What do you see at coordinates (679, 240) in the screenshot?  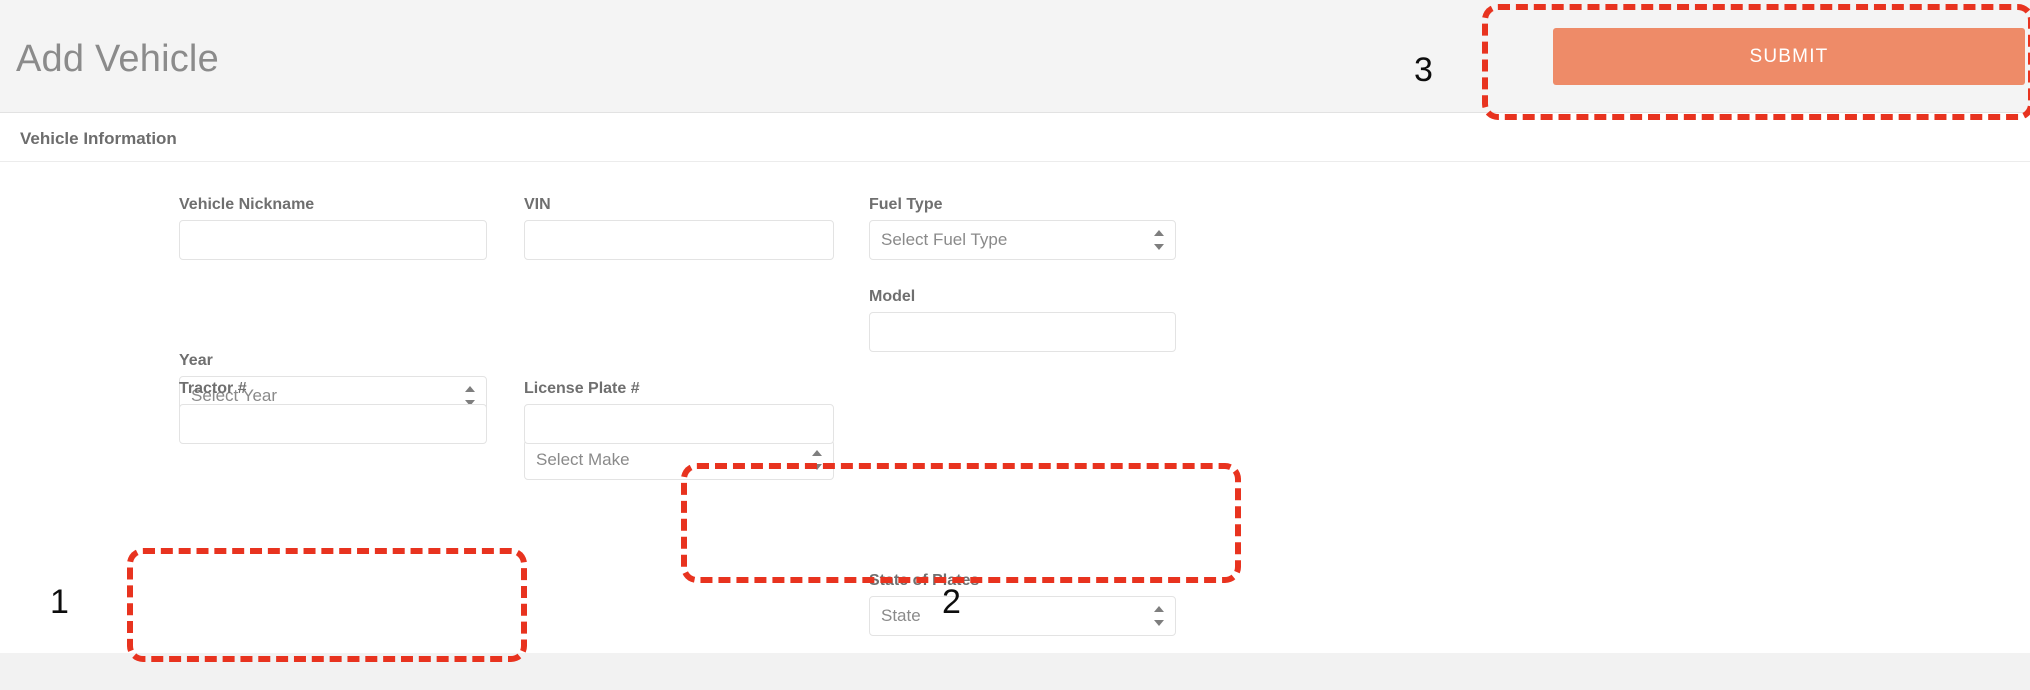 I see `vin-input` at bounding box center [679, 240].